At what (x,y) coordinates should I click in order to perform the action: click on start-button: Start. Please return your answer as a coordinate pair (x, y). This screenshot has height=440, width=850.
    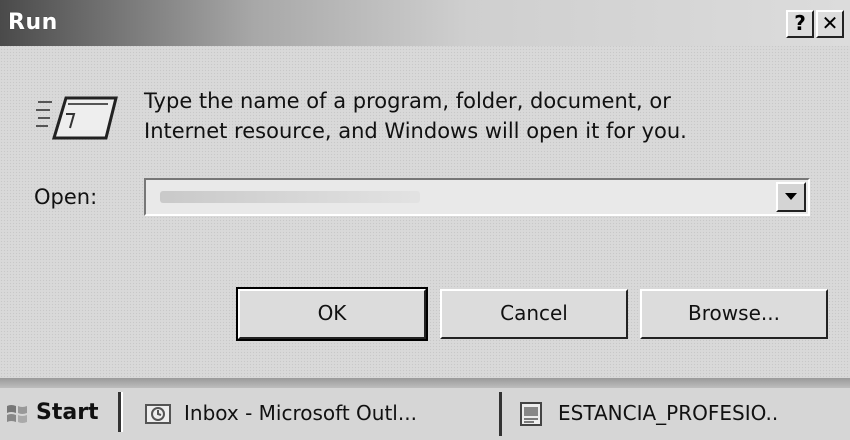
    Looking at the image, I should click on (65, 415).